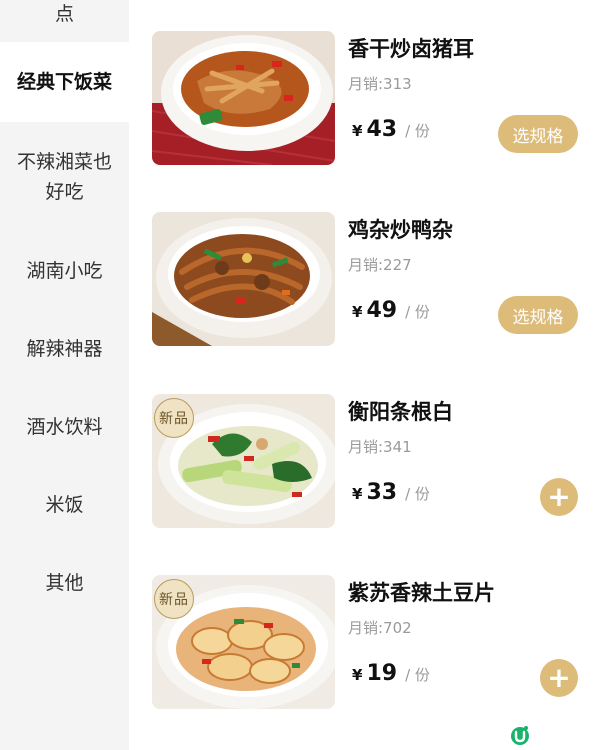 This screenshot has height=750, width=600. I want to click on sidebar-item-label: 酒水饮料, so click(64, 427).